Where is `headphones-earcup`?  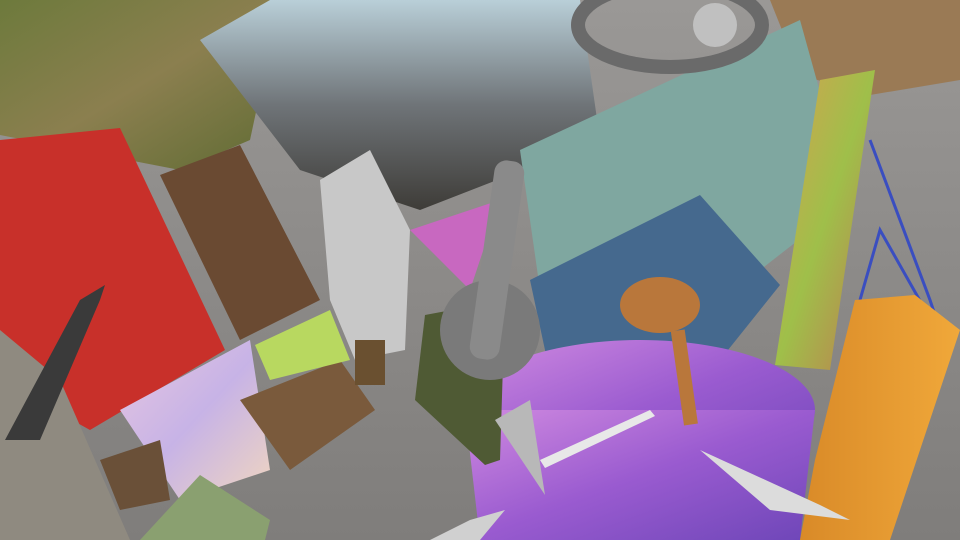
headphones-earcup is located at coordinates (715, 25).